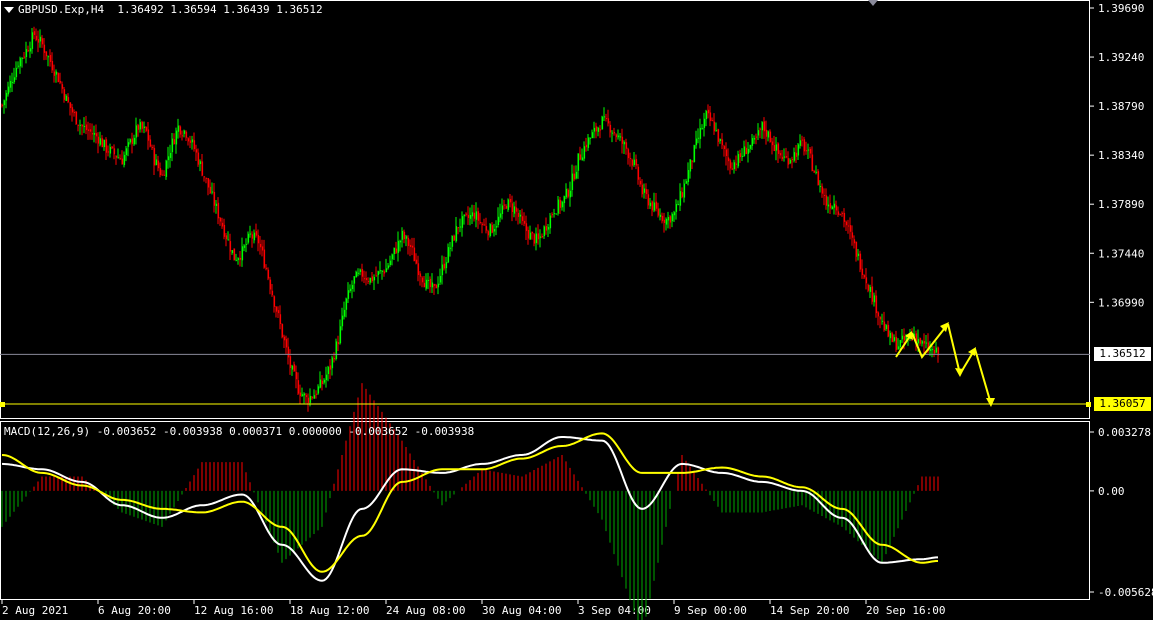 This screenshot has width=1153, height=620. I want to click on level-line-handle-right, so click(1088, 404).